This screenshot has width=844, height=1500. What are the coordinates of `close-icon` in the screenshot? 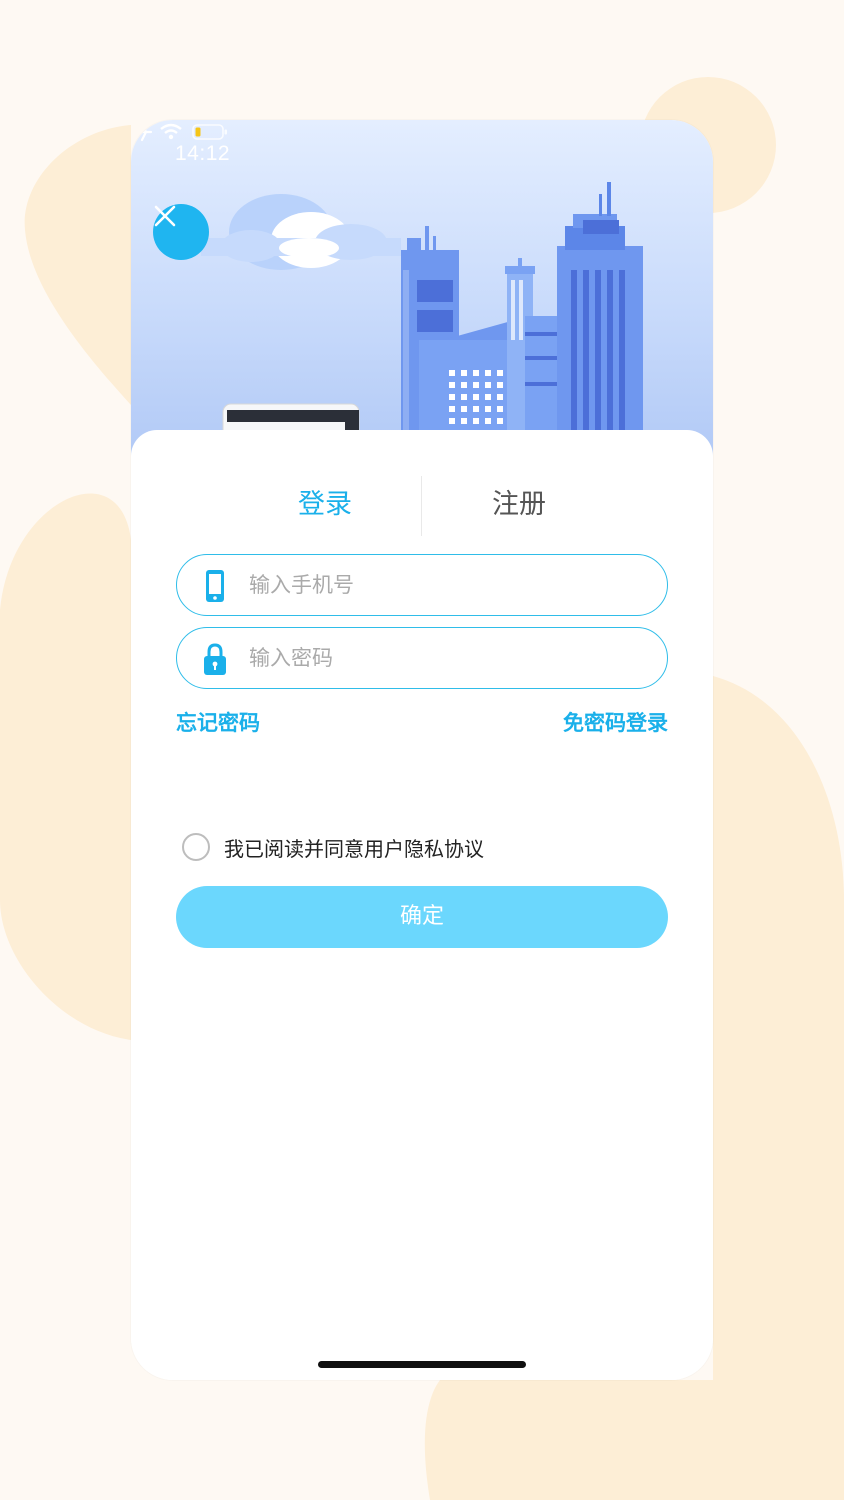 It's located at (165, 216).